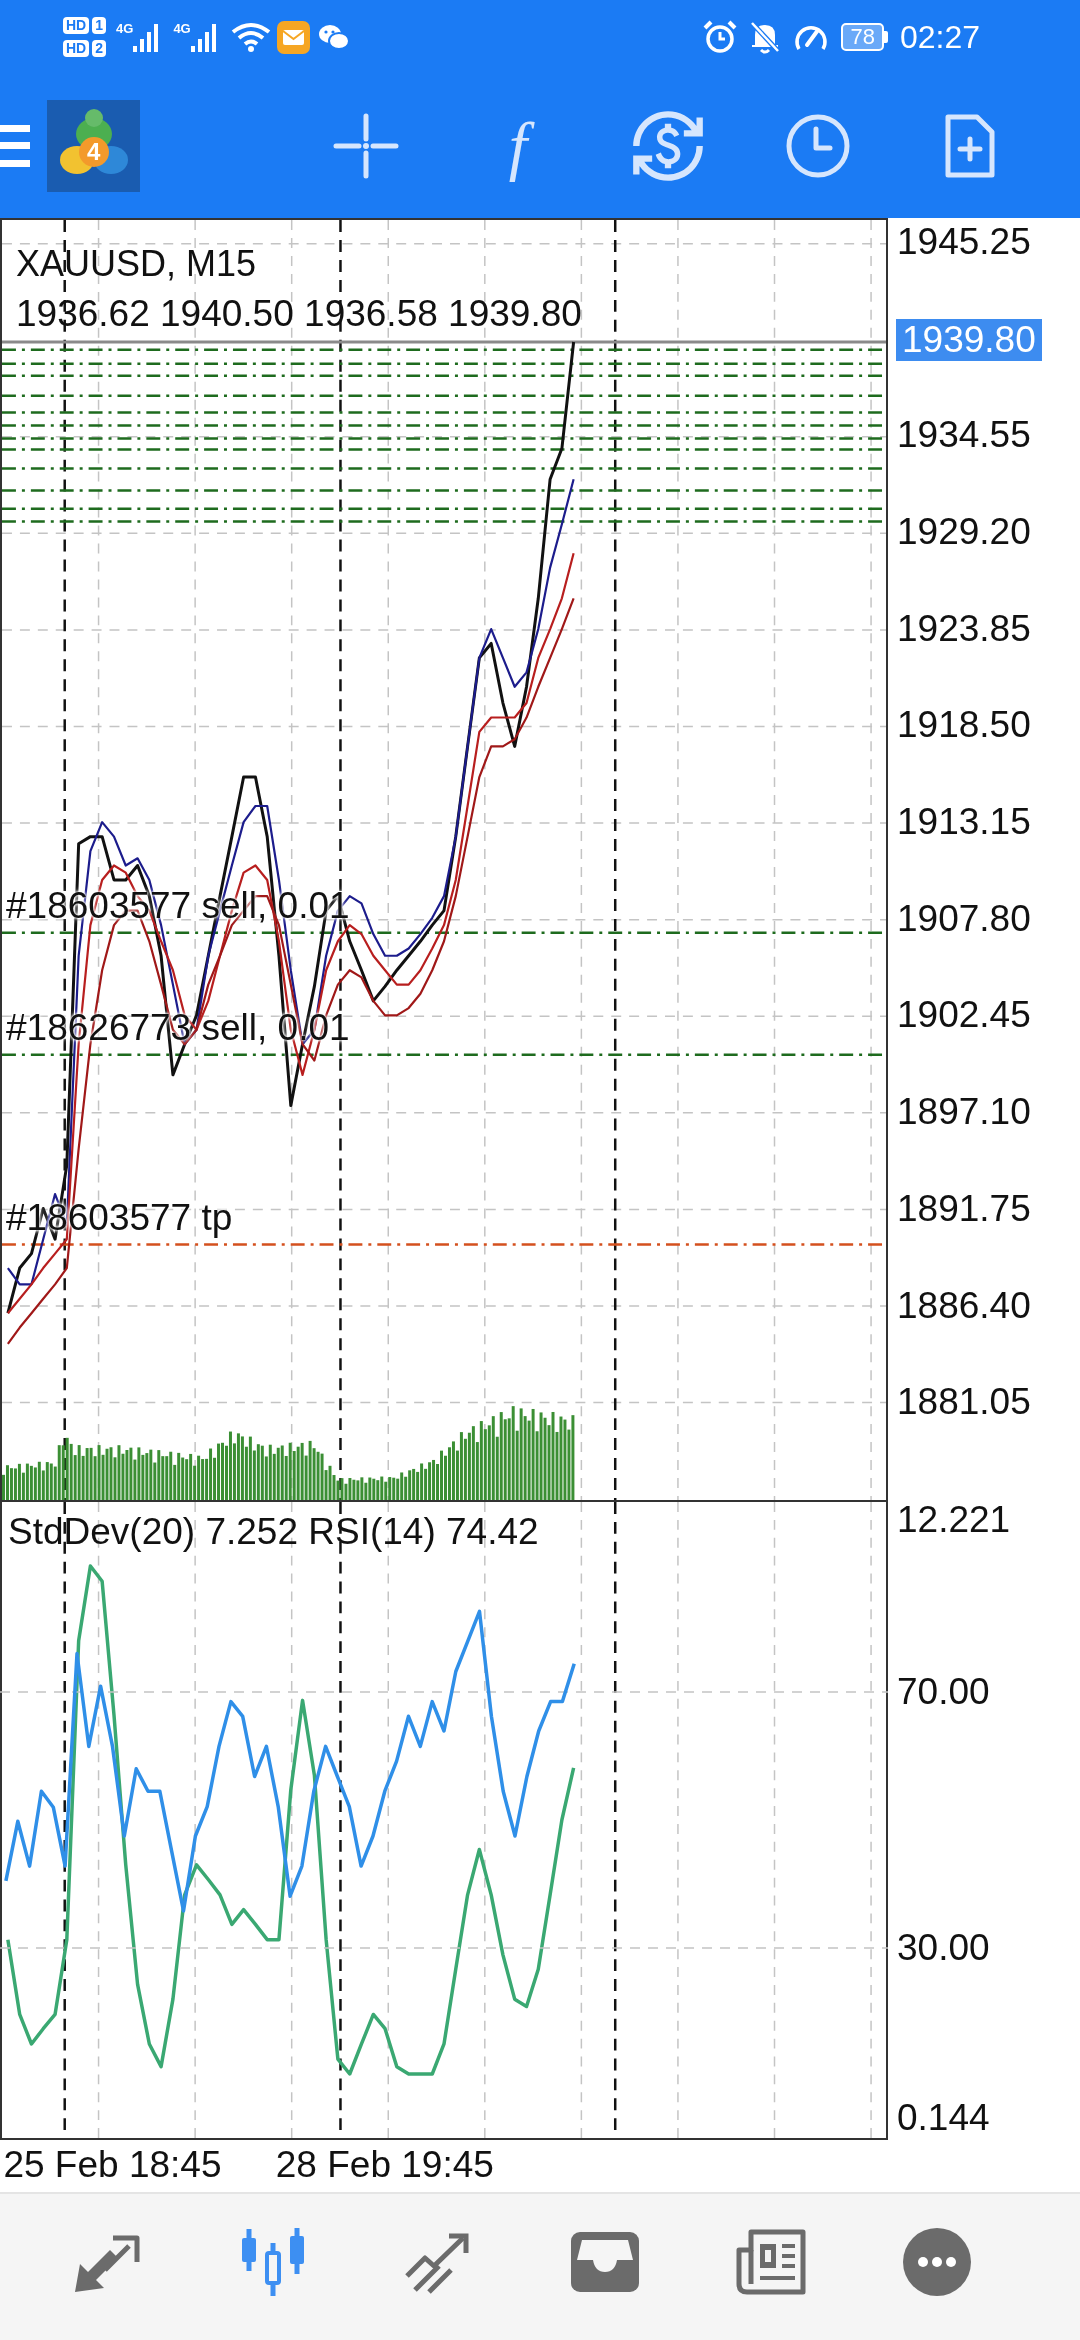  I want to click on price-axis-label: 1934.55, so click(964, 435).